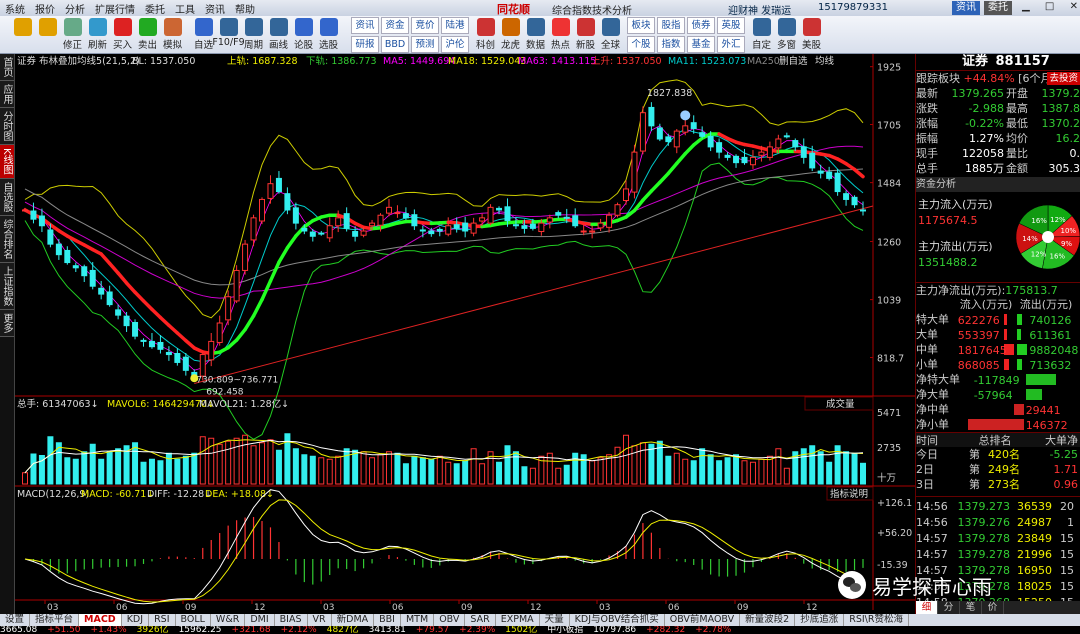 This screenshot has width=1080, height=634. Describe the element at coordinates (260, 620) in the screenshot. I see `indicator-tab: DMI` at that location.